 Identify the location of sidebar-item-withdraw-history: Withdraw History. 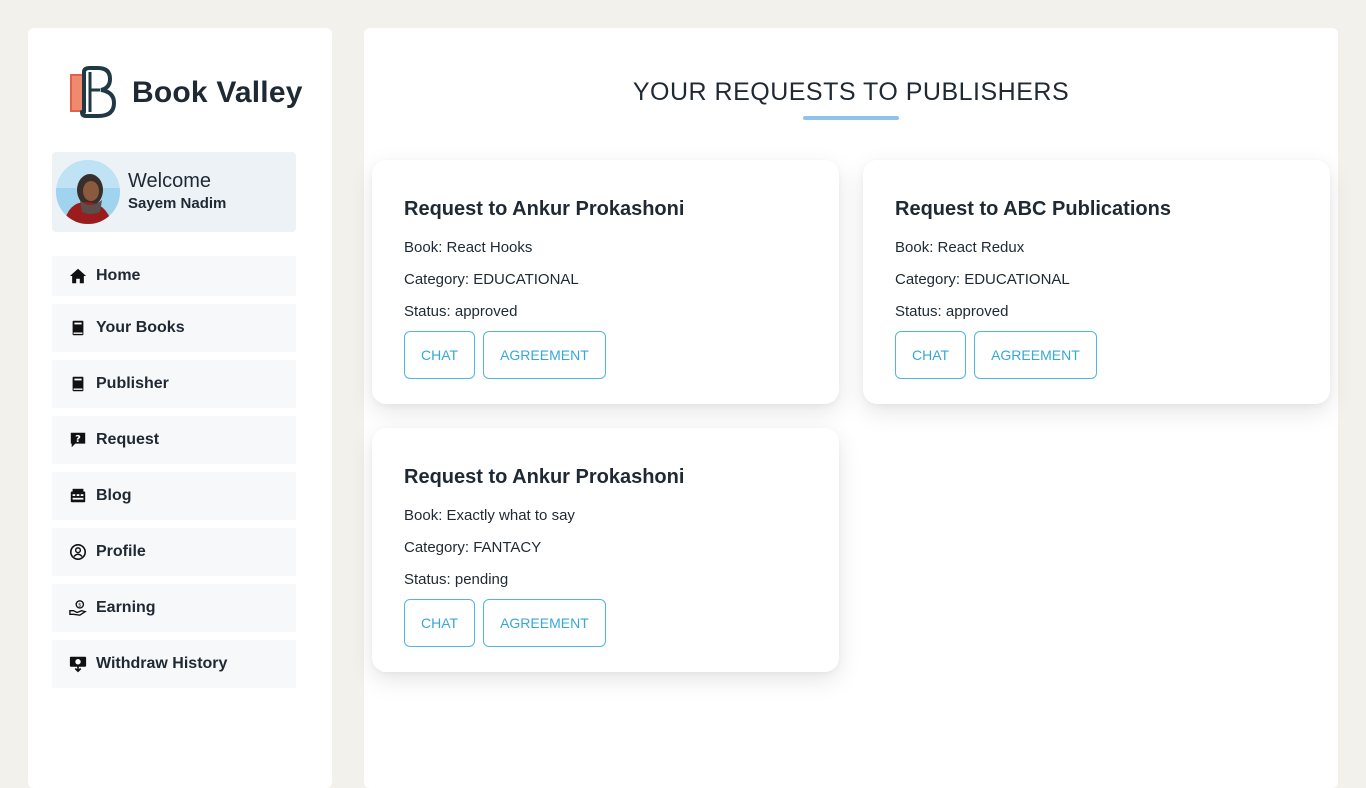
(174, 664).